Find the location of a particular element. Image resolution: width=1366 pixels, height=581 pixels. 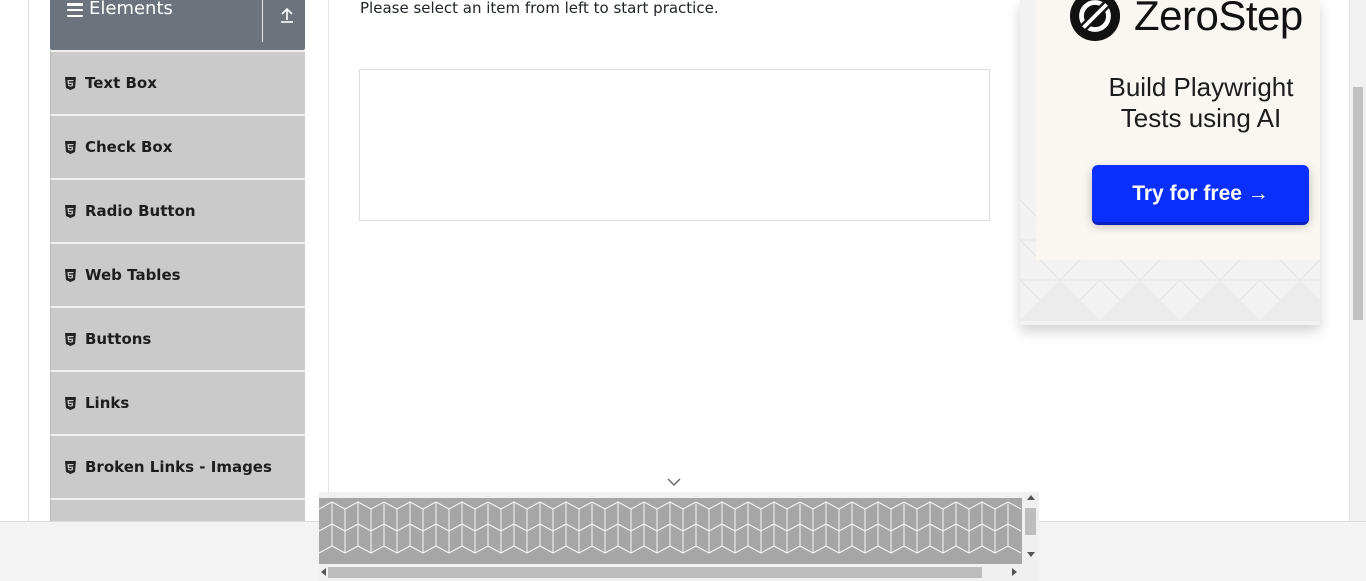

bottom-ad-vertical-thumb is located at coordinates (1030, 521).